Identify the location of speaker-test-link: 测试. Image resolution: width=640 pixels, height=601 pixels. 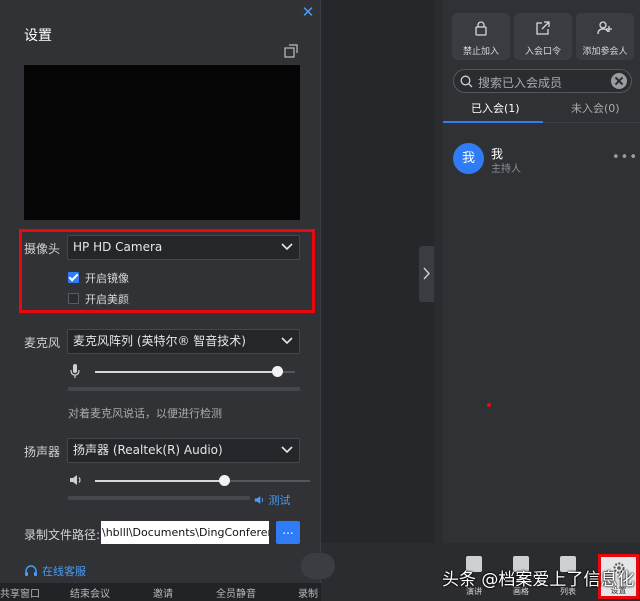
(272, 500).